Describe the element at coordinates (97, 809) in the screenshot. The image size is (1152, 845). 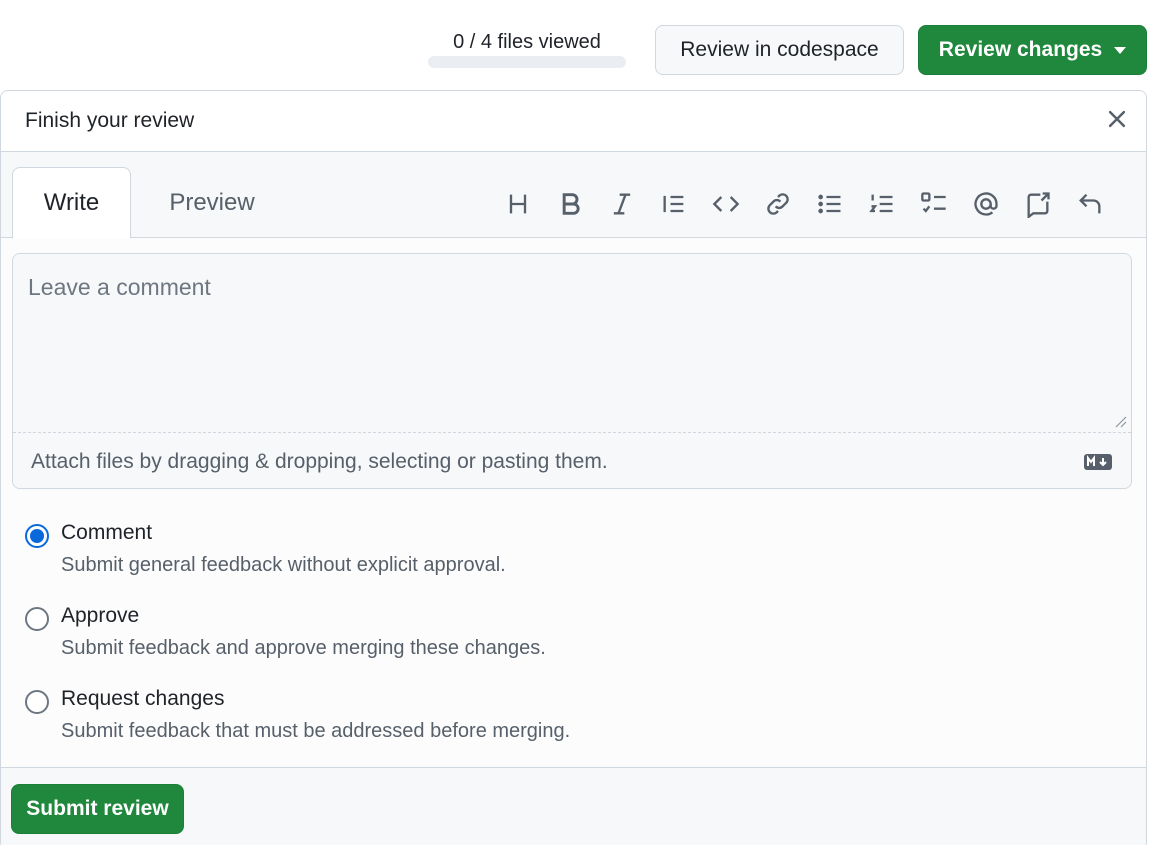
I see `submit-review-button: Submit review` at that location.